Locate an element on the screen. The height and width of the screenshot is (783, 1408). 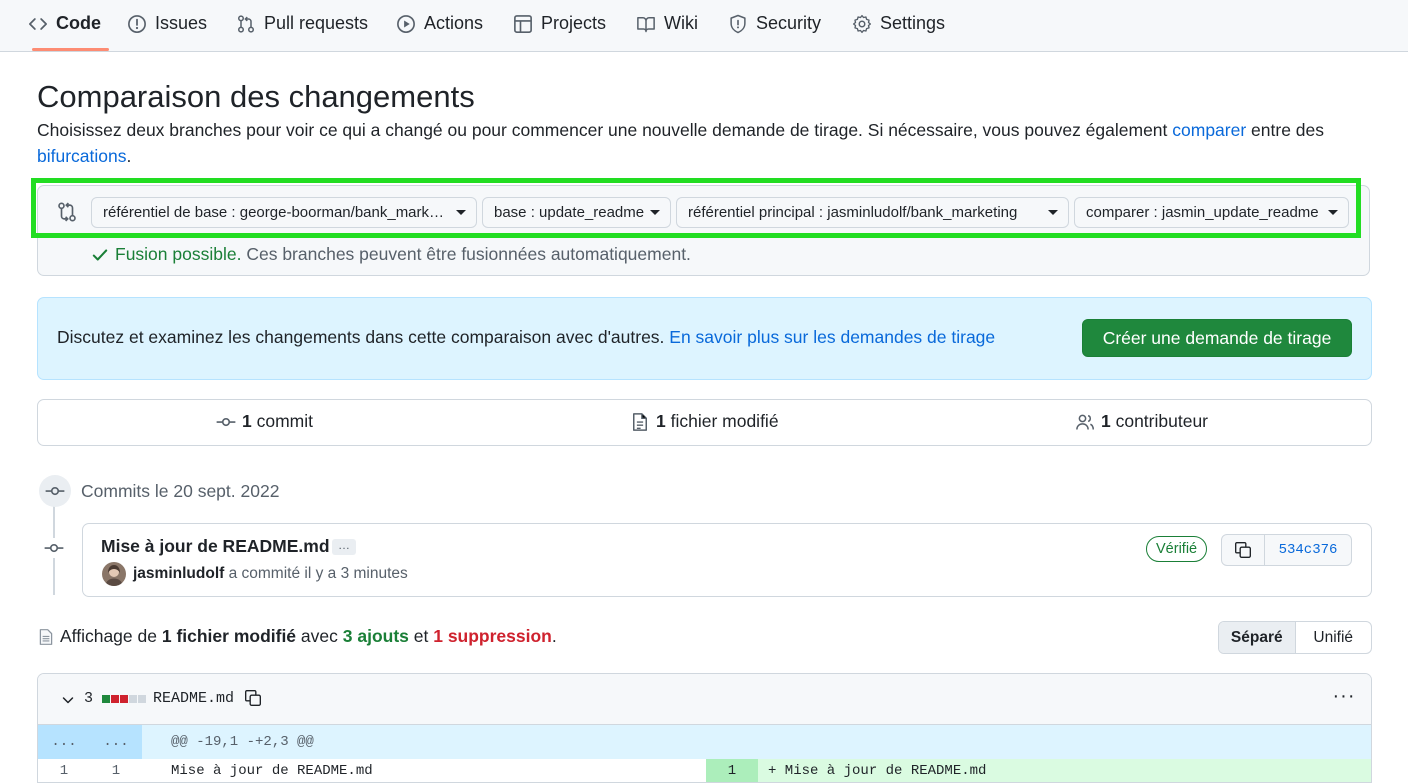
tab-settings: Settings is located at coordinates (898, 23).